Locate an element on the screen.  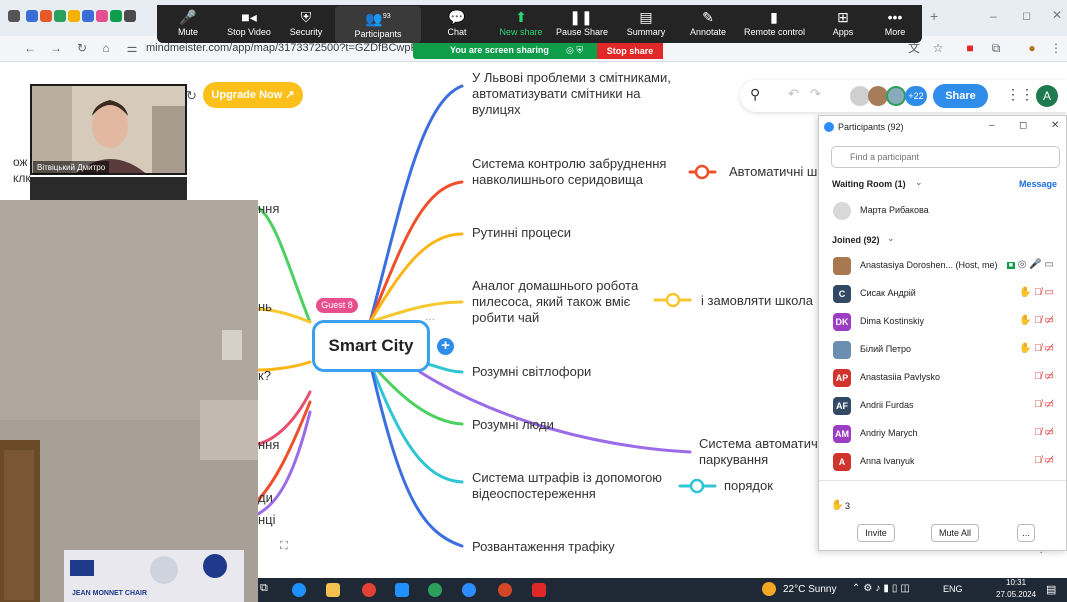
pause-share-button: ❚❚ Pause Share is located at coordinates (582, 25).